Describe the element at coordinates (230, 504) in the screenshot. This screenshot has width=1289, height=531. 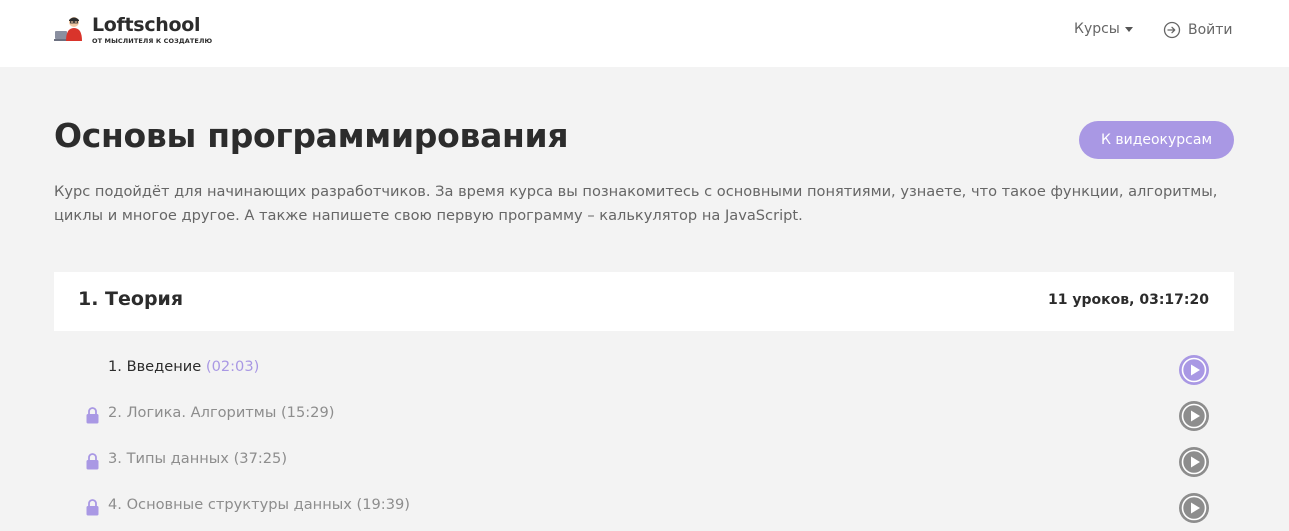
I see `lesson-title: 4. Основные структуры данных` at that location.